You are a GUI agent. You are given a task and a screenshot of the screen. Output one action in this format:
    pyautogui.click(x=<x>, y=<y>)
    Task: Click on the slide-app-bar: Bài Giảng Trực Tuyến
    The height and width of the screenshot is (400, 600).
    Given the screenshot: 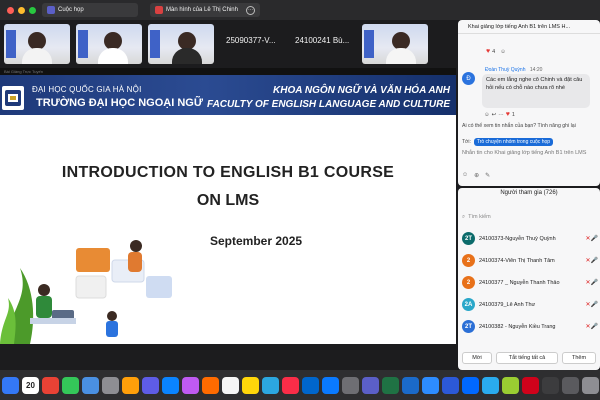 What is the action you would take?
    pyautogui.click(x=228, y=71)
    